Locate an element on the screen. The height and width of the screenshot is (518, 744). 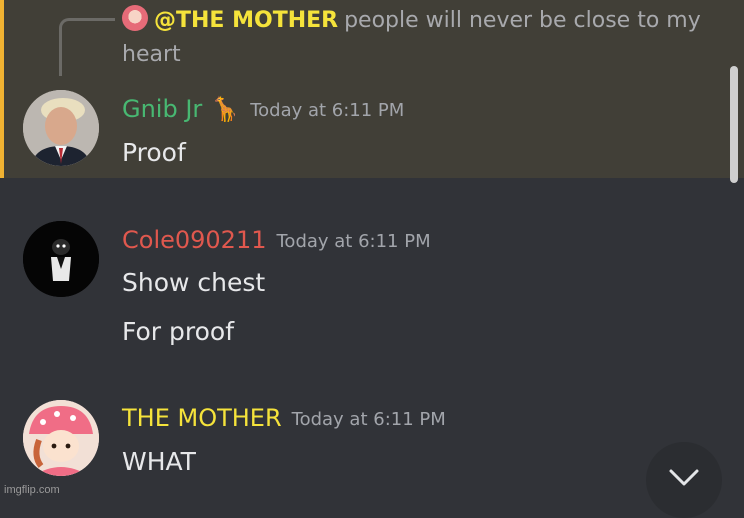
message-text: WHAT is located at coordinates (159, 461).